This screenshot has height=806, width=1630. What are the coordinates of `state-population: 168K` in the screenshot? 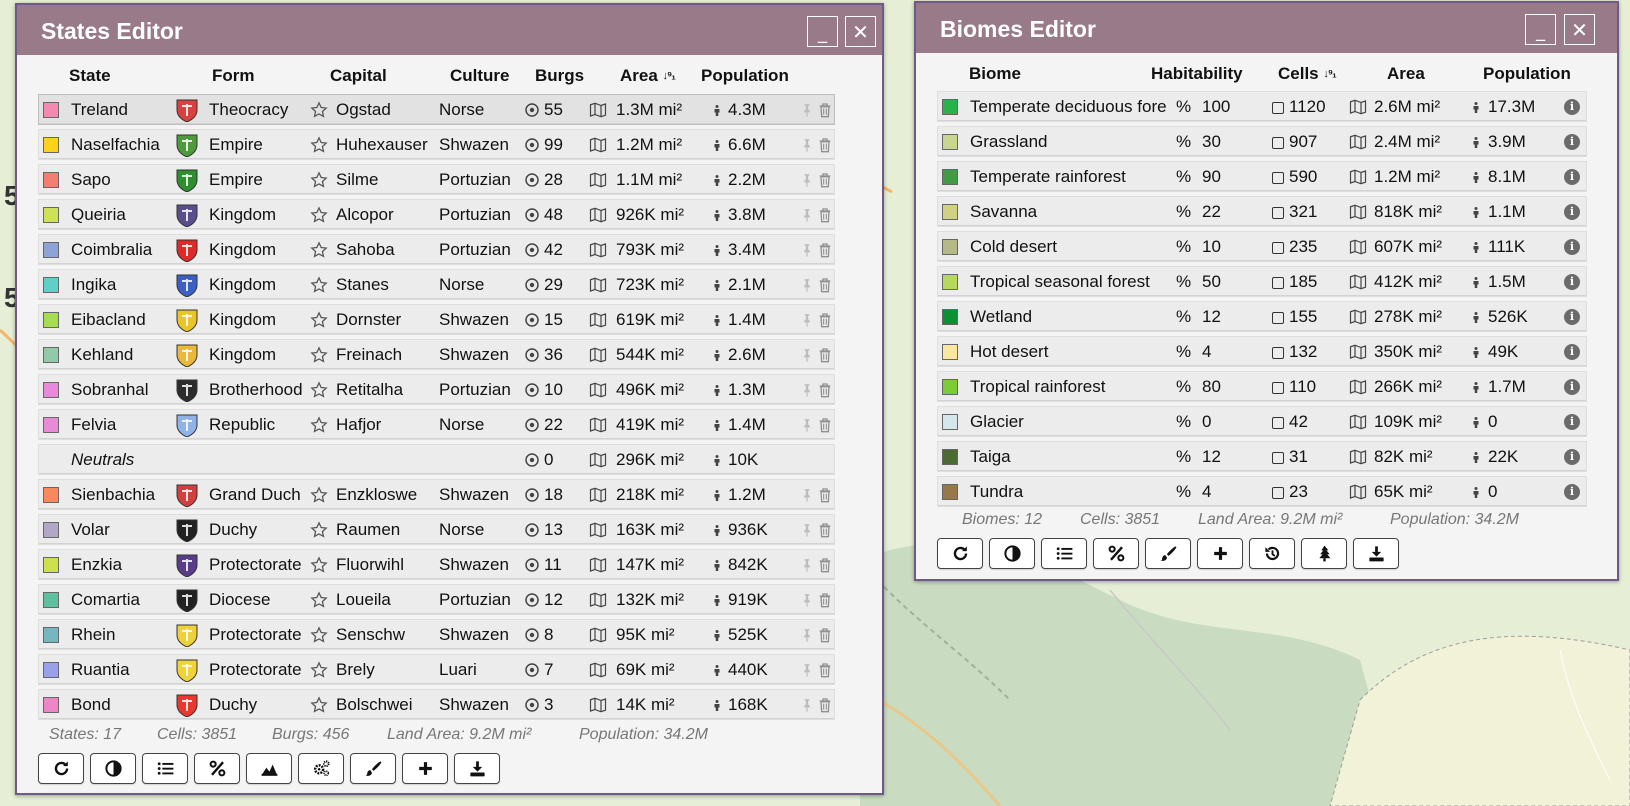 It's located at (763, 705).